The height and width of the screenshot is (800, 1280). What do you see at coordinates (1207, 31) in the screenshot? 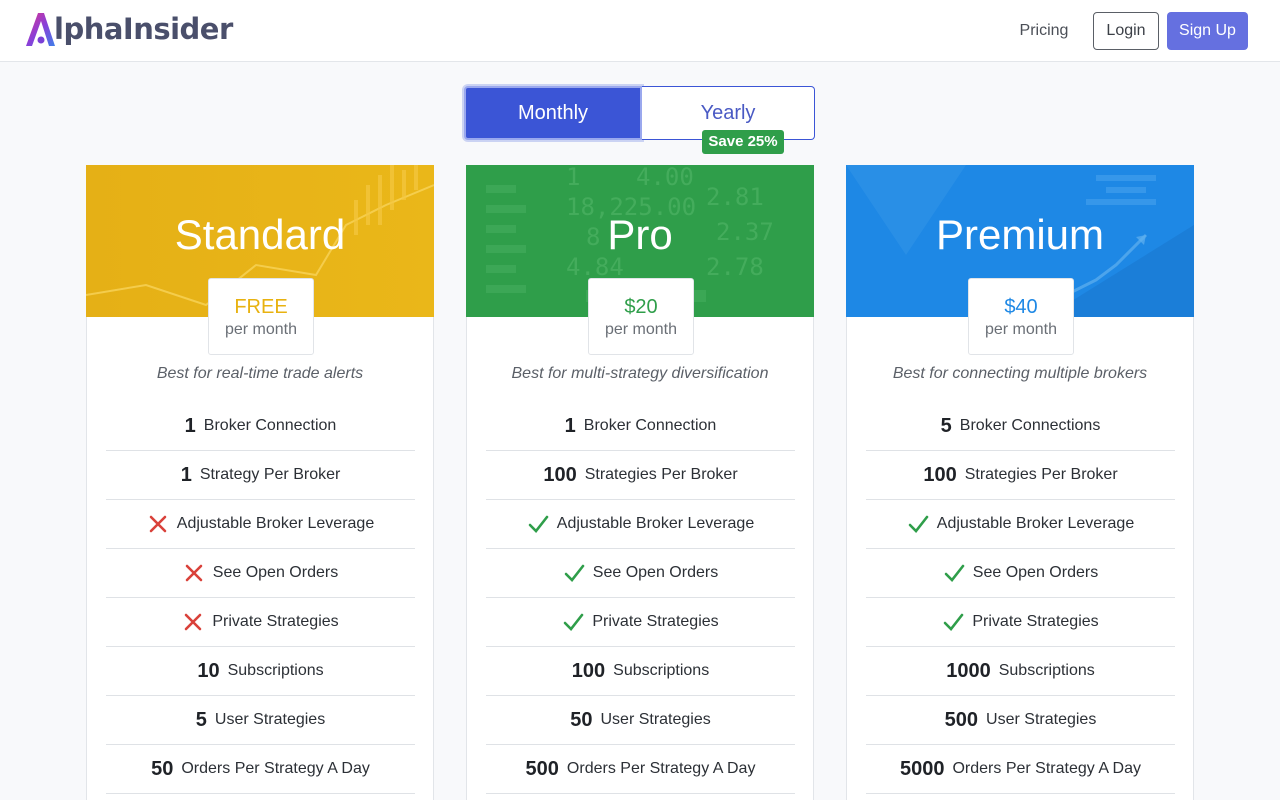
I see `signup-button: Sign Up` at bounding box center [1207, 31].